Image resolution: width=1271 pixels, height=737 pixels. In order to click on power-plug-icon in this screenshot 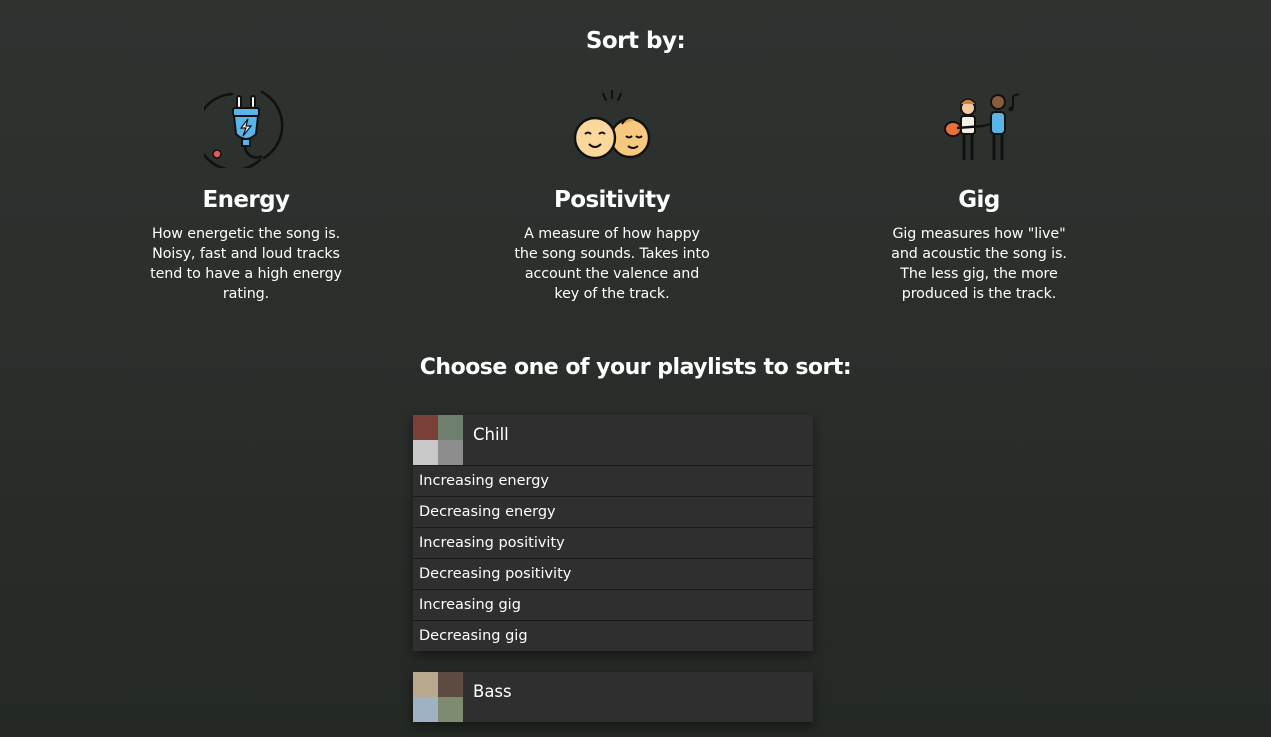, I will do `click(246, 126)`.